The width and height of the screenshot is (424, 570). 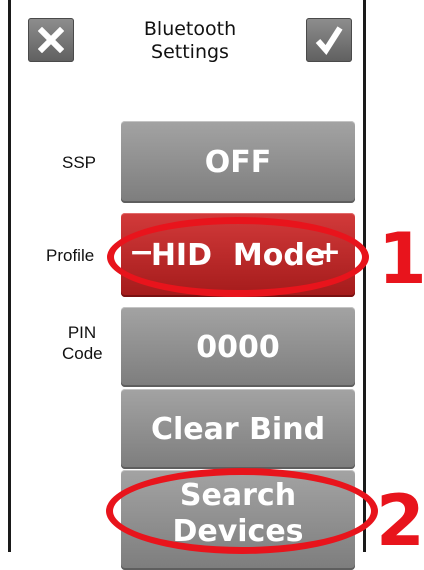 I want to click on clear-bind-label: Clear Bind, so click(x=238, y=429).